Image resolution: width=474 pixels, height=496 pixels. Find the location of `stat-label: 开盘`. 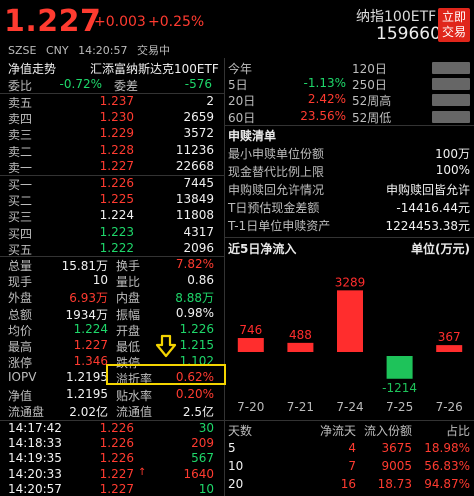

stat-label: 开盘 is located at coordinates (128, 330).